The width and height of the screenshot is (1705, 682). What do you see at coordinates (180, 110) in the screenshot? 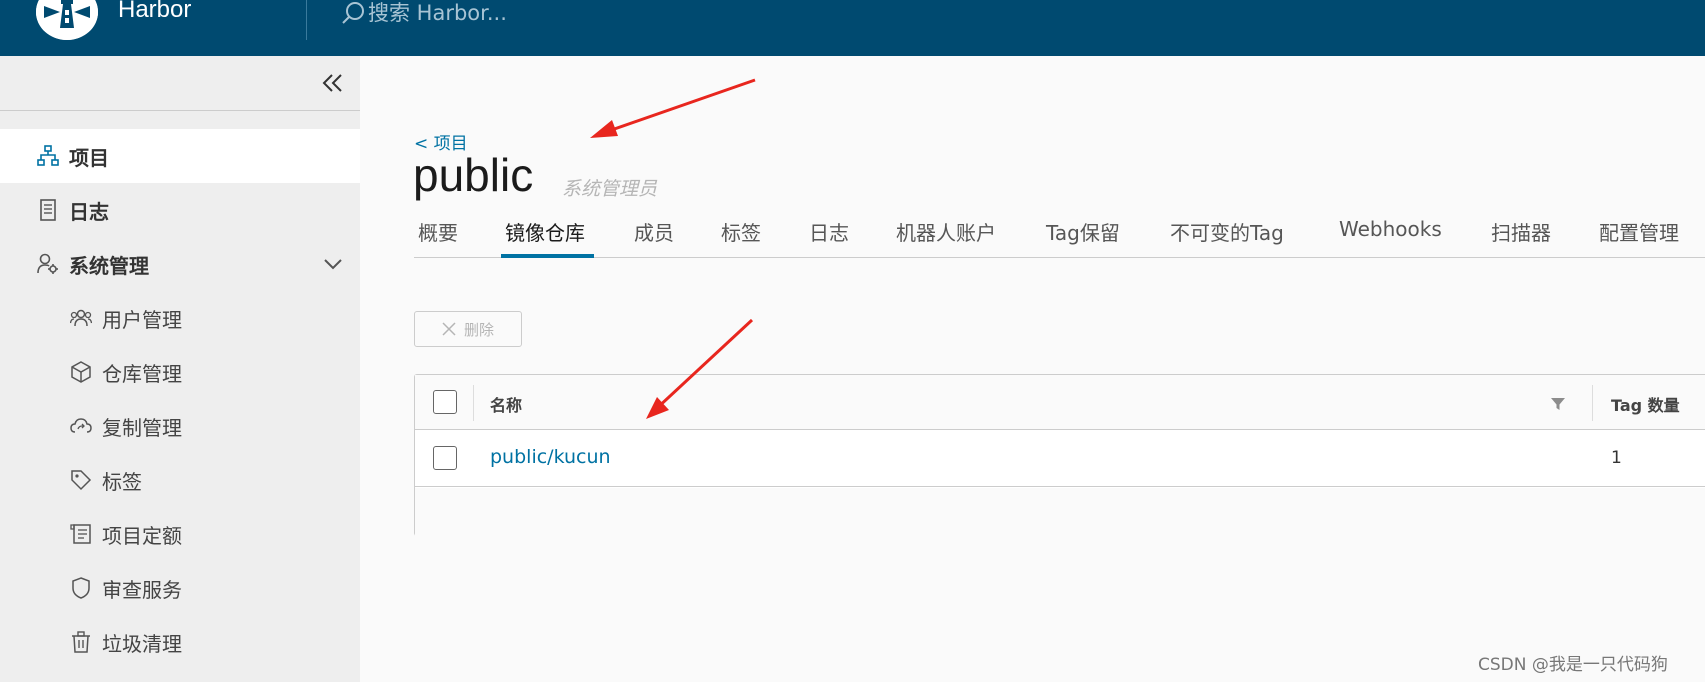
I see `sidebar-separator` at bounding box center [180, 110].